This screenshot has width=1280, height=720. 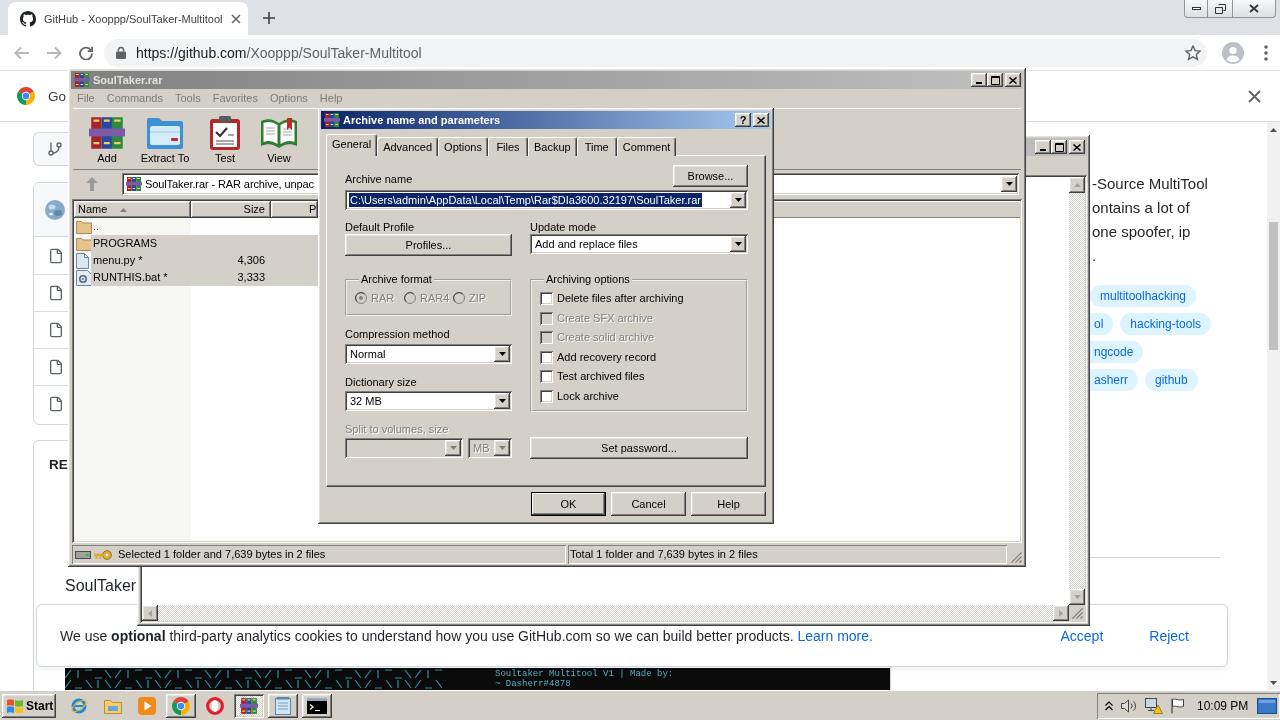 What do you see at coordinates (1141, 232) in the screenshot?
I see `description-text: one spoofer, ip` at bounding box center [1141, 232].